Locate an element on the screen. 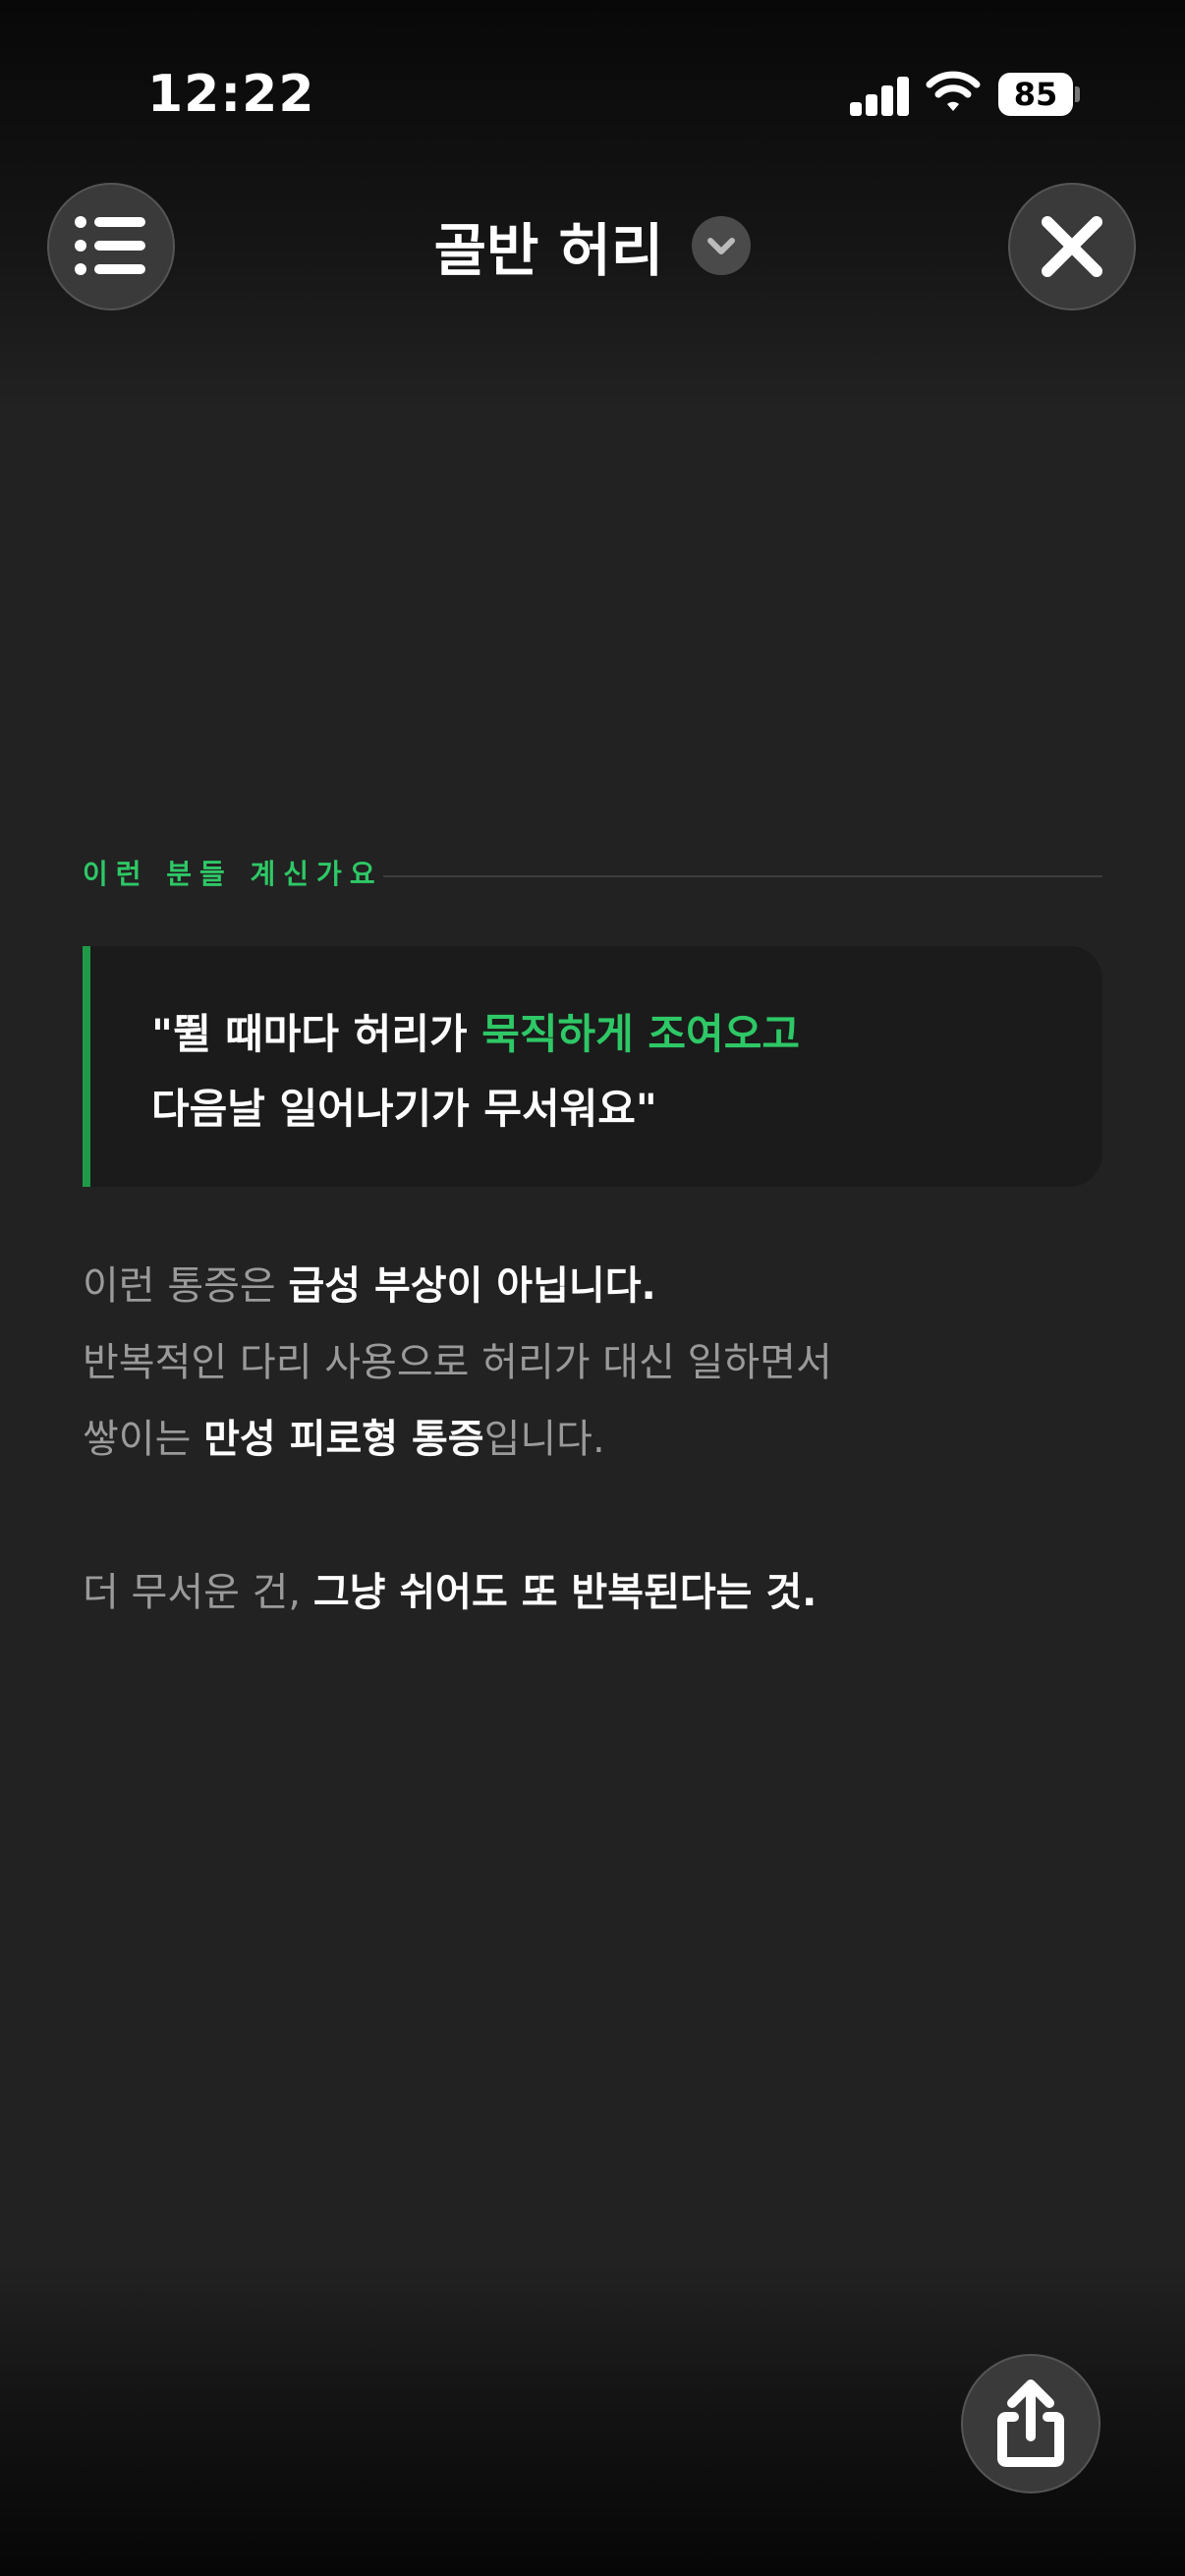 The image size is (1185, 2576). body-line-1-plain: 이런 통증은 is located at coordinates (186, 1286).